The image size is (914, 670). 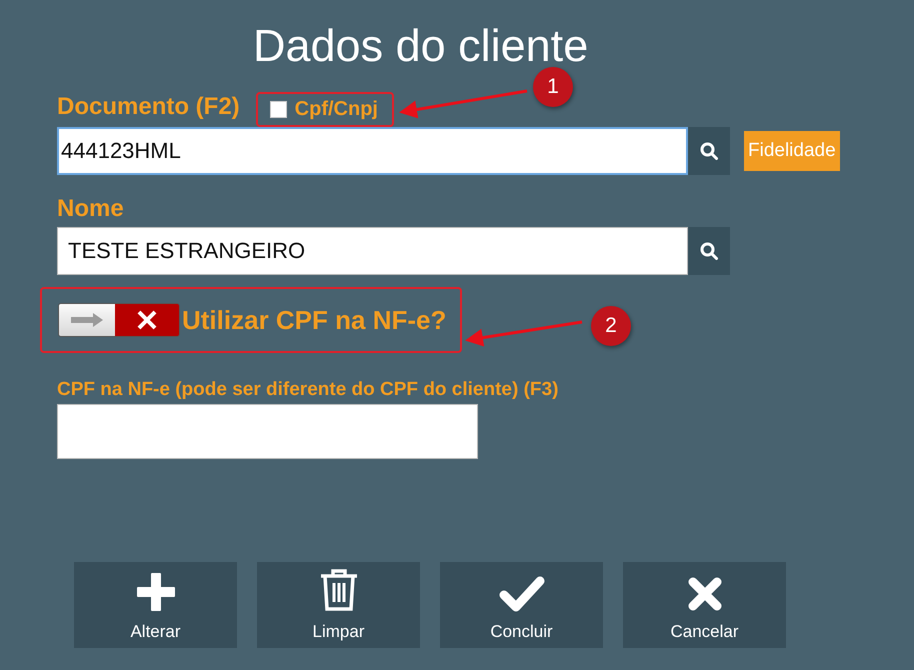 I want to click on arrow-icon, so click(x=87, y=320).